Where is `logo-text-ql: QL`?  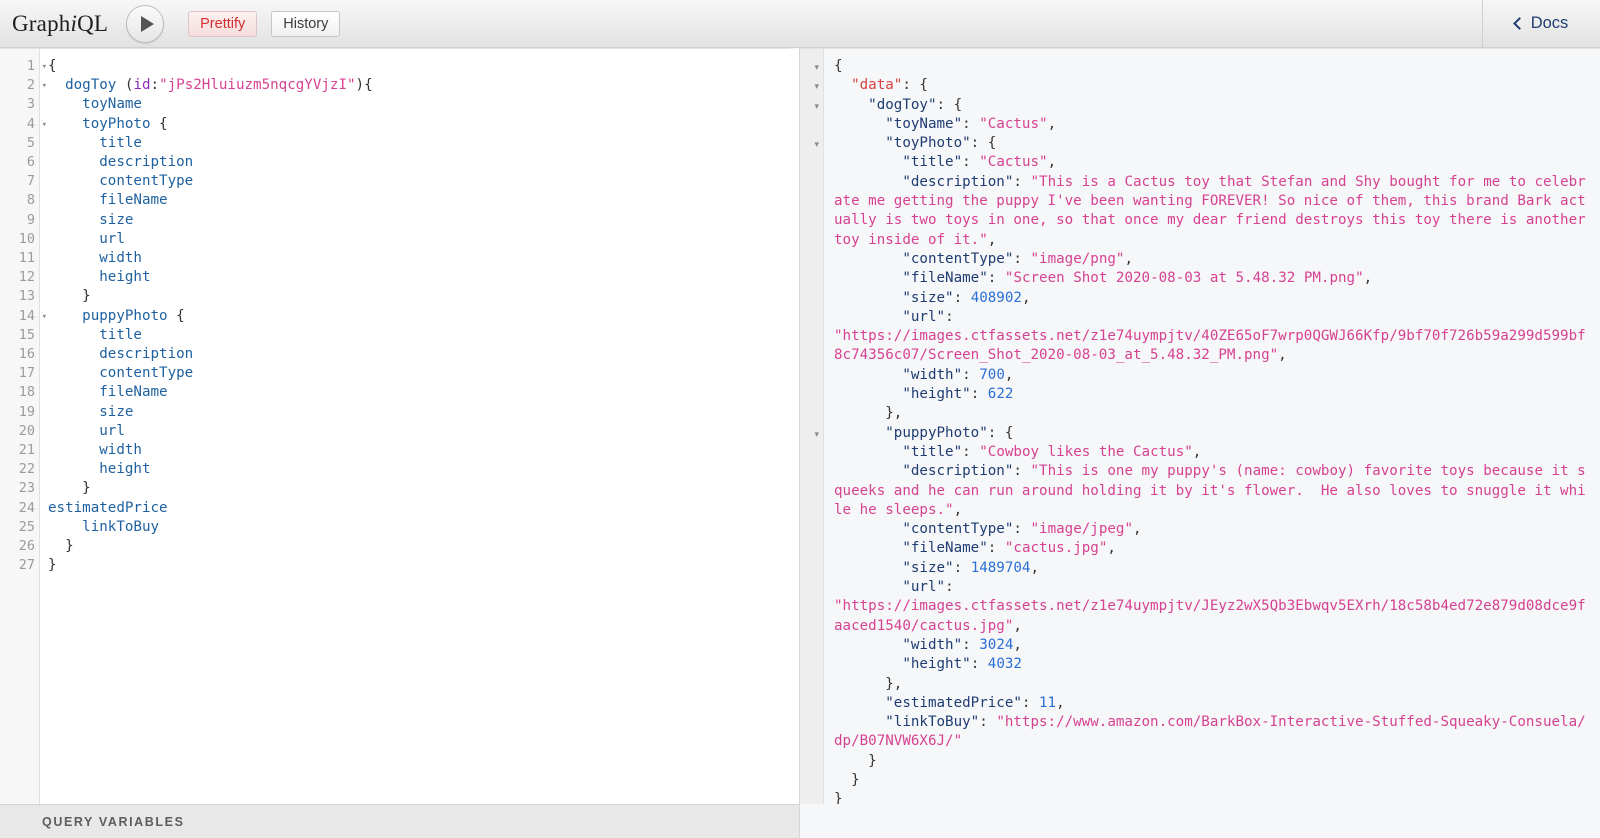 logo-text-ql: QL is located at coordinates (93, 23).